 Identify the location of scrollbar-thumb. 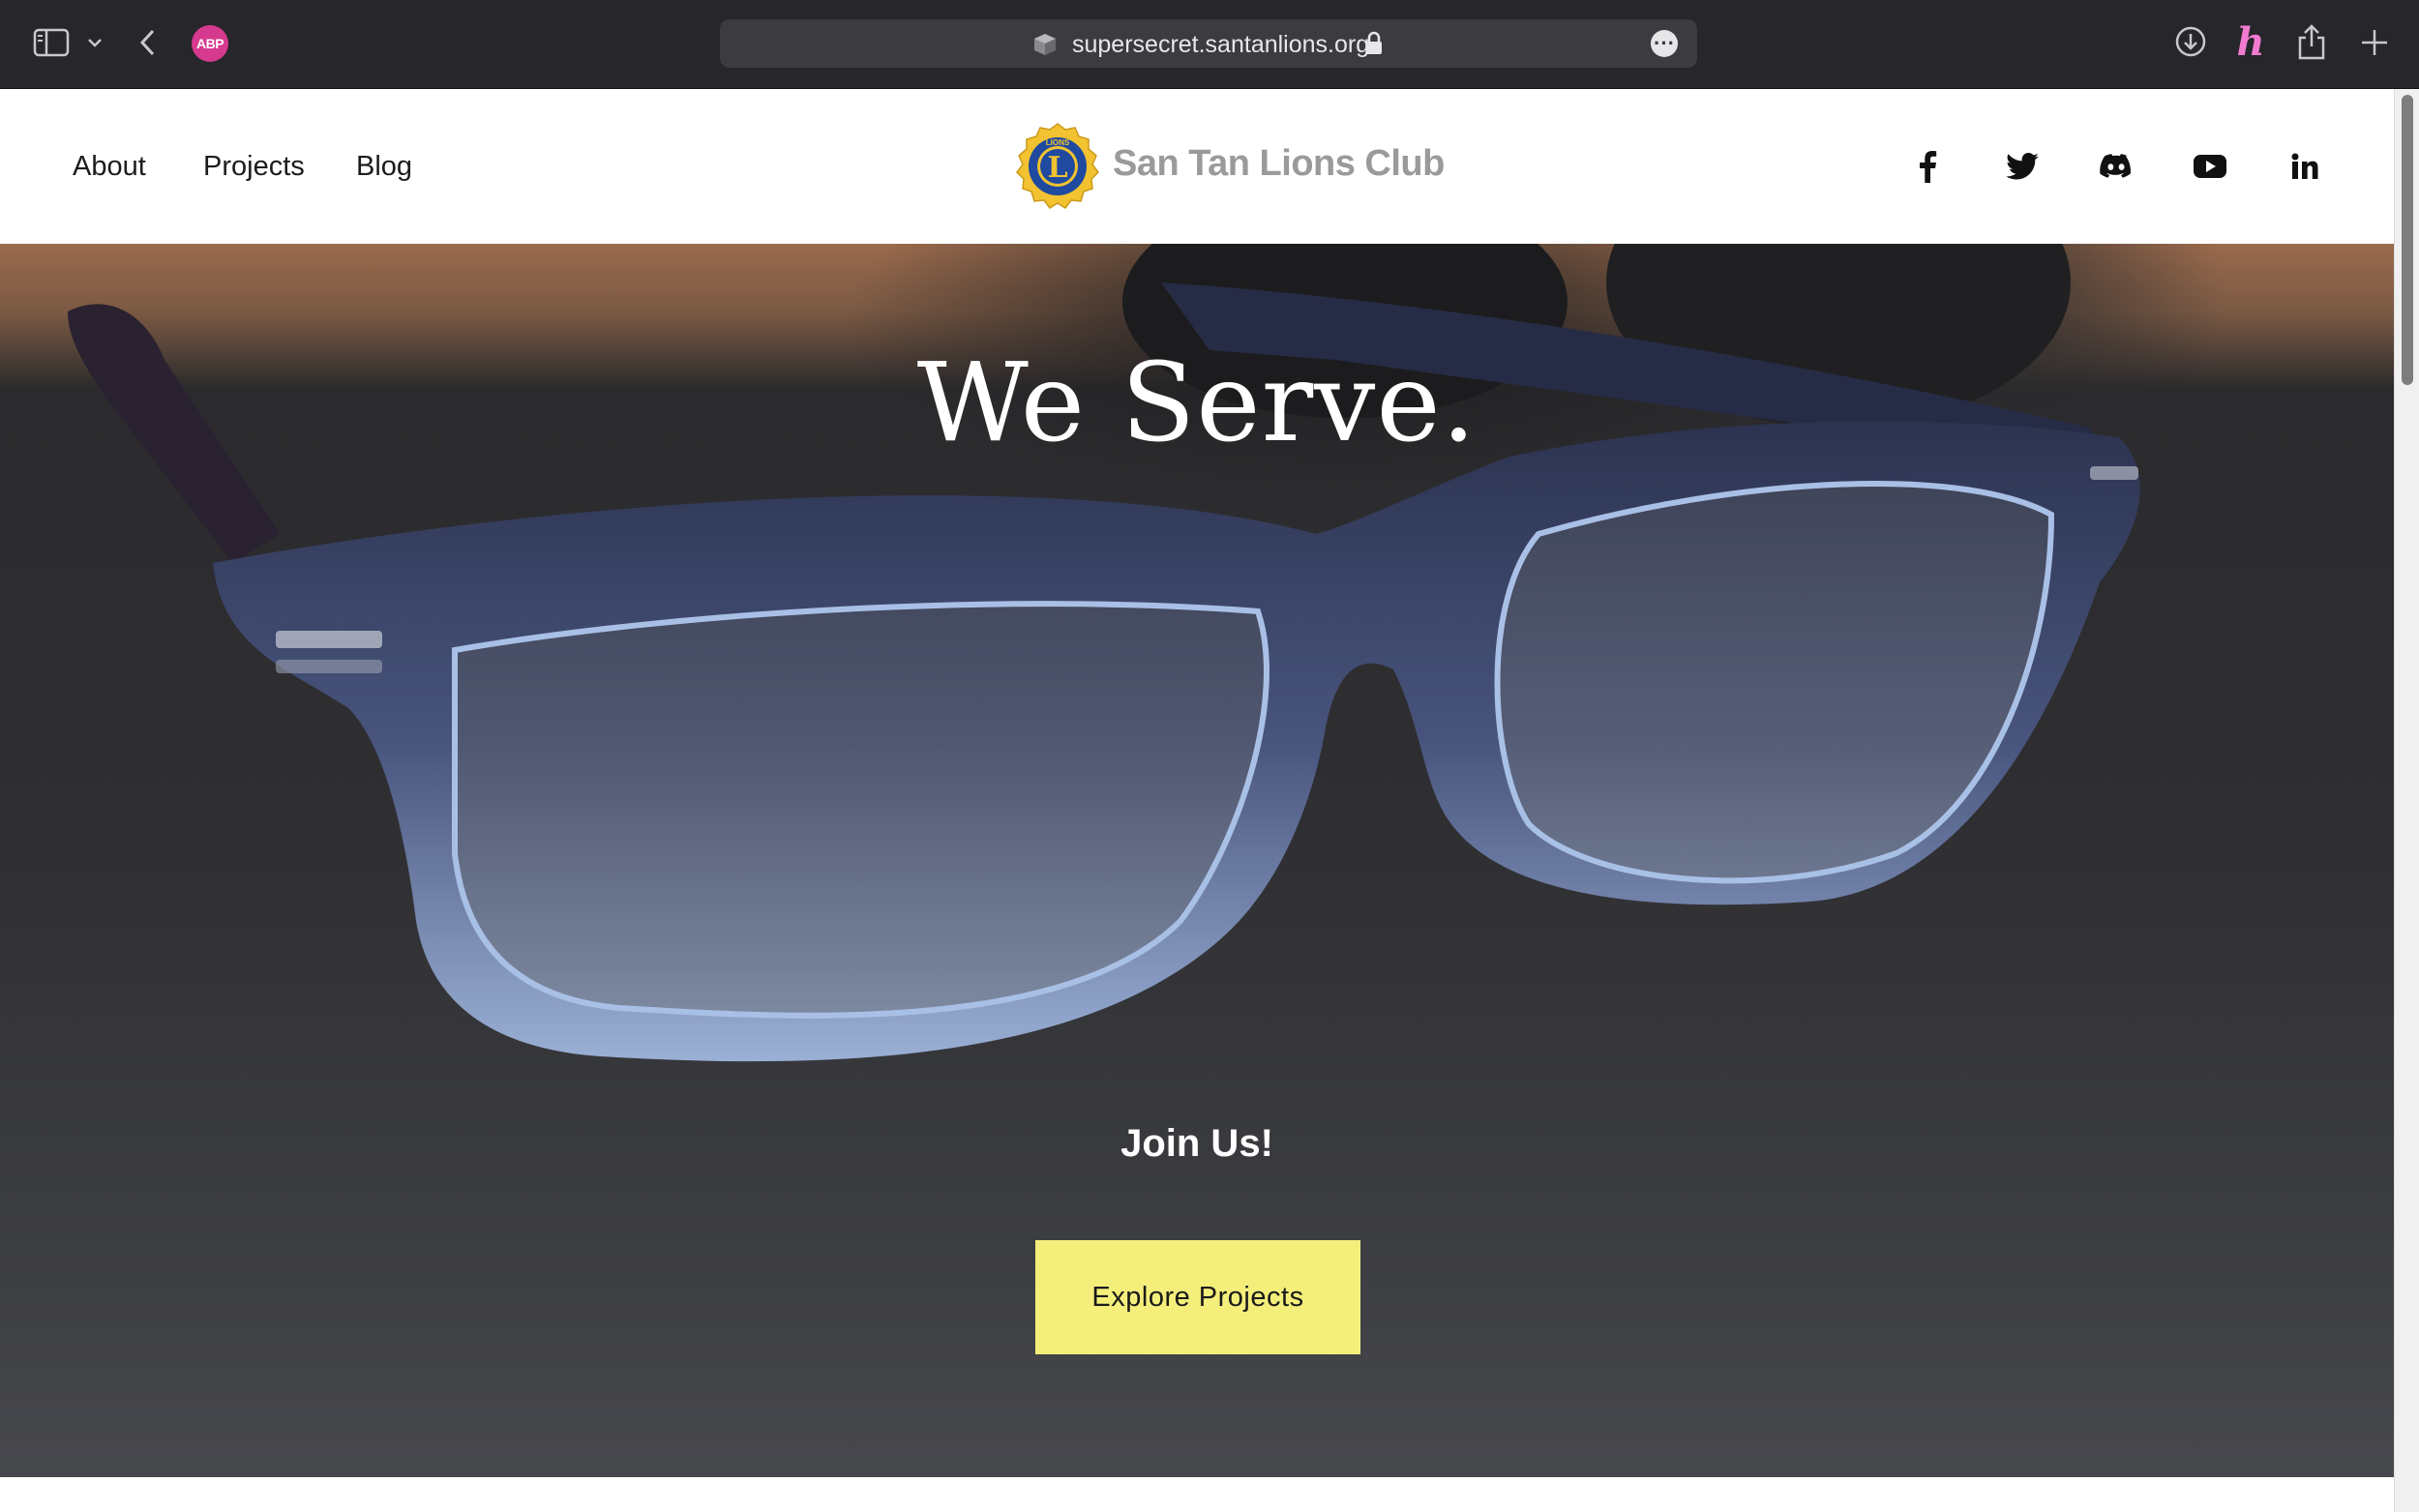
(2408, 240).